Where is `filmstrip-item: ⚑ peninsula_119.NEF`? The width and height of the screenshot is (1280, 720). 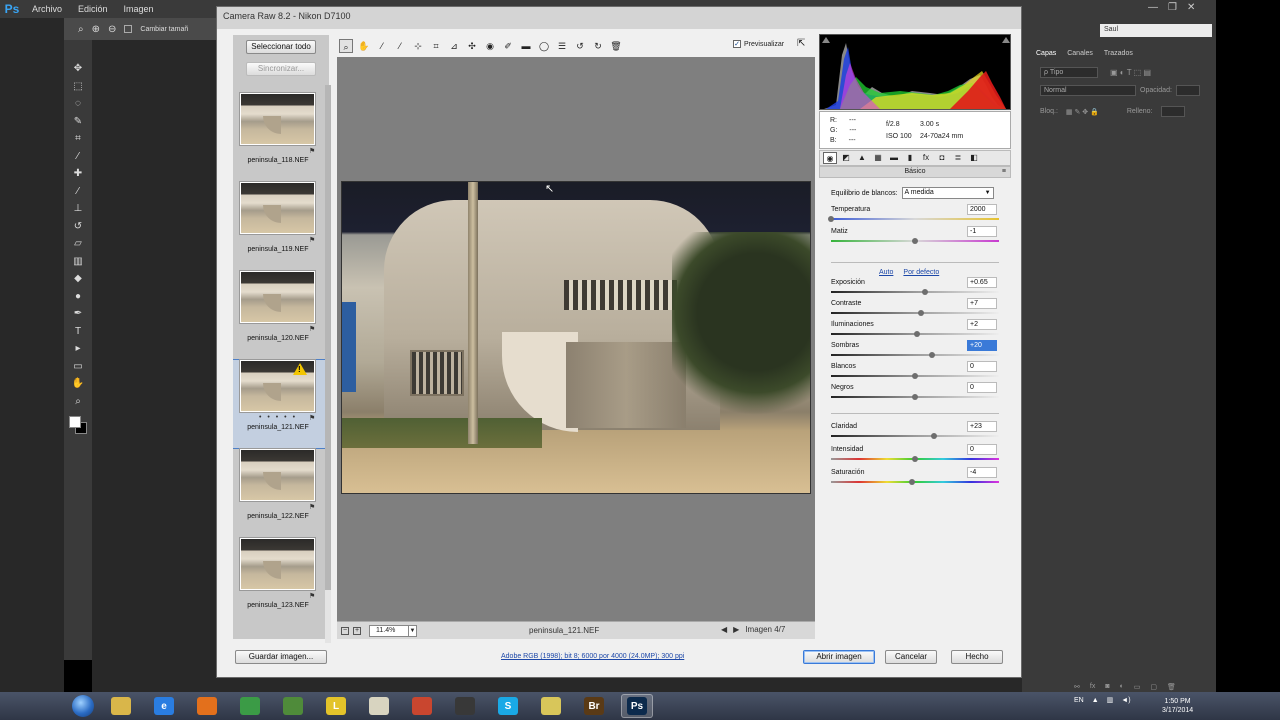 filmstrip-item: ⚑ peninsula_119.NEF is located at coordinates (281, 226).